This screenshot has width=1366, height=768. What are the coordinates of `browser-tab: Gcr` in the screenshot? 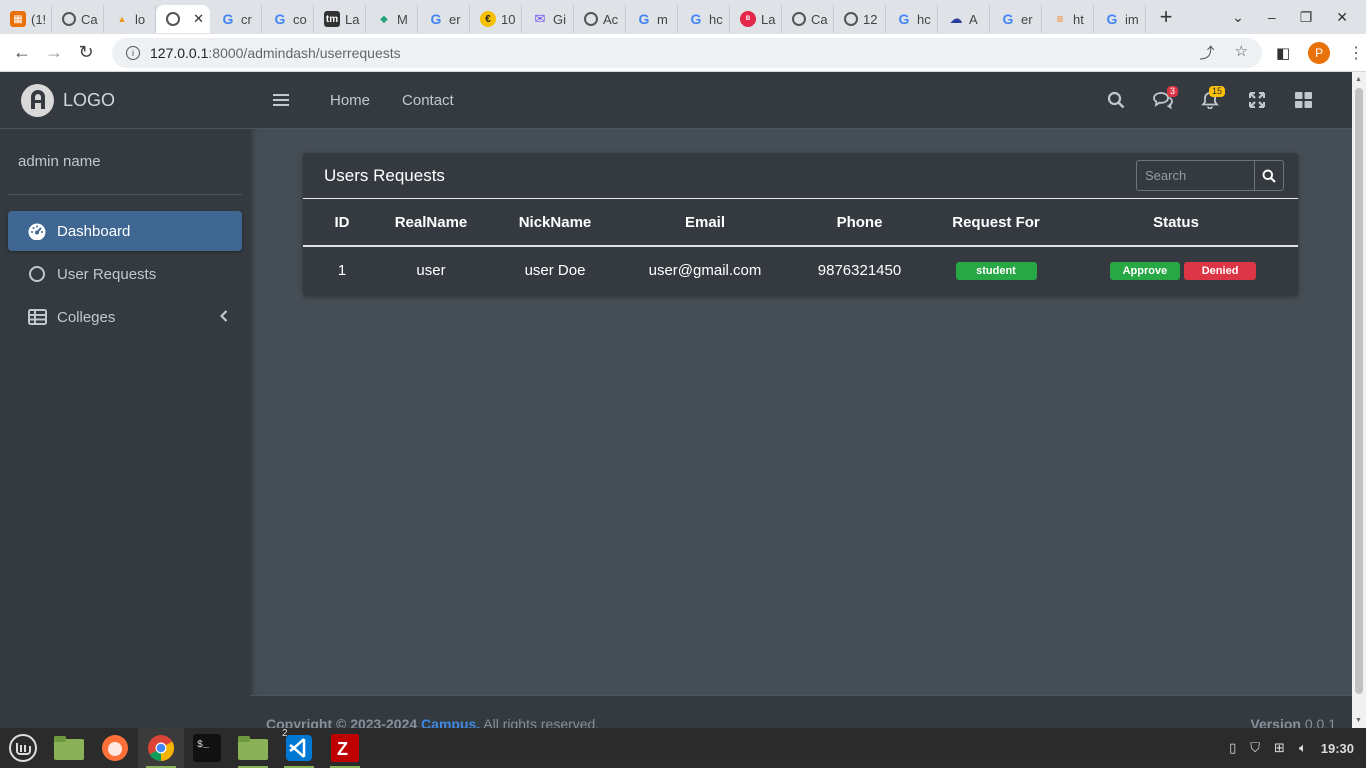 It's located at (236, 19).